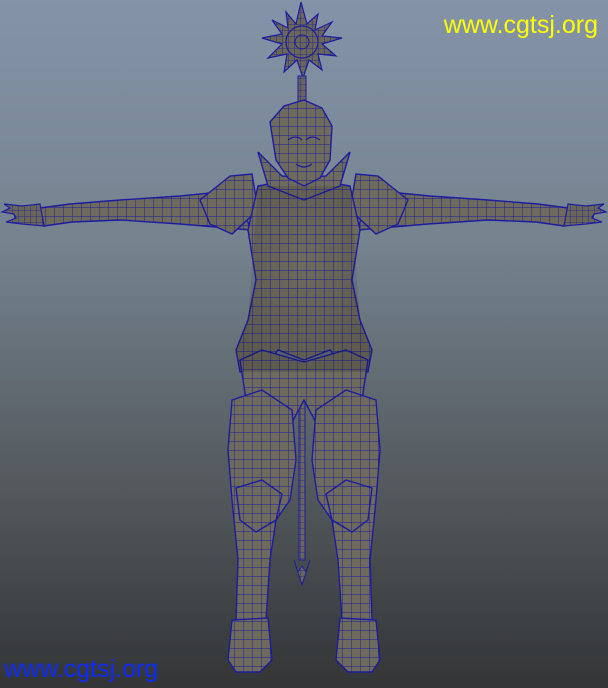  What do you see at coordinates (81, 669) in the screenshot?
I see `watermark-bottom-left: www.cgtsj.org` at bounding box center [81, 669].